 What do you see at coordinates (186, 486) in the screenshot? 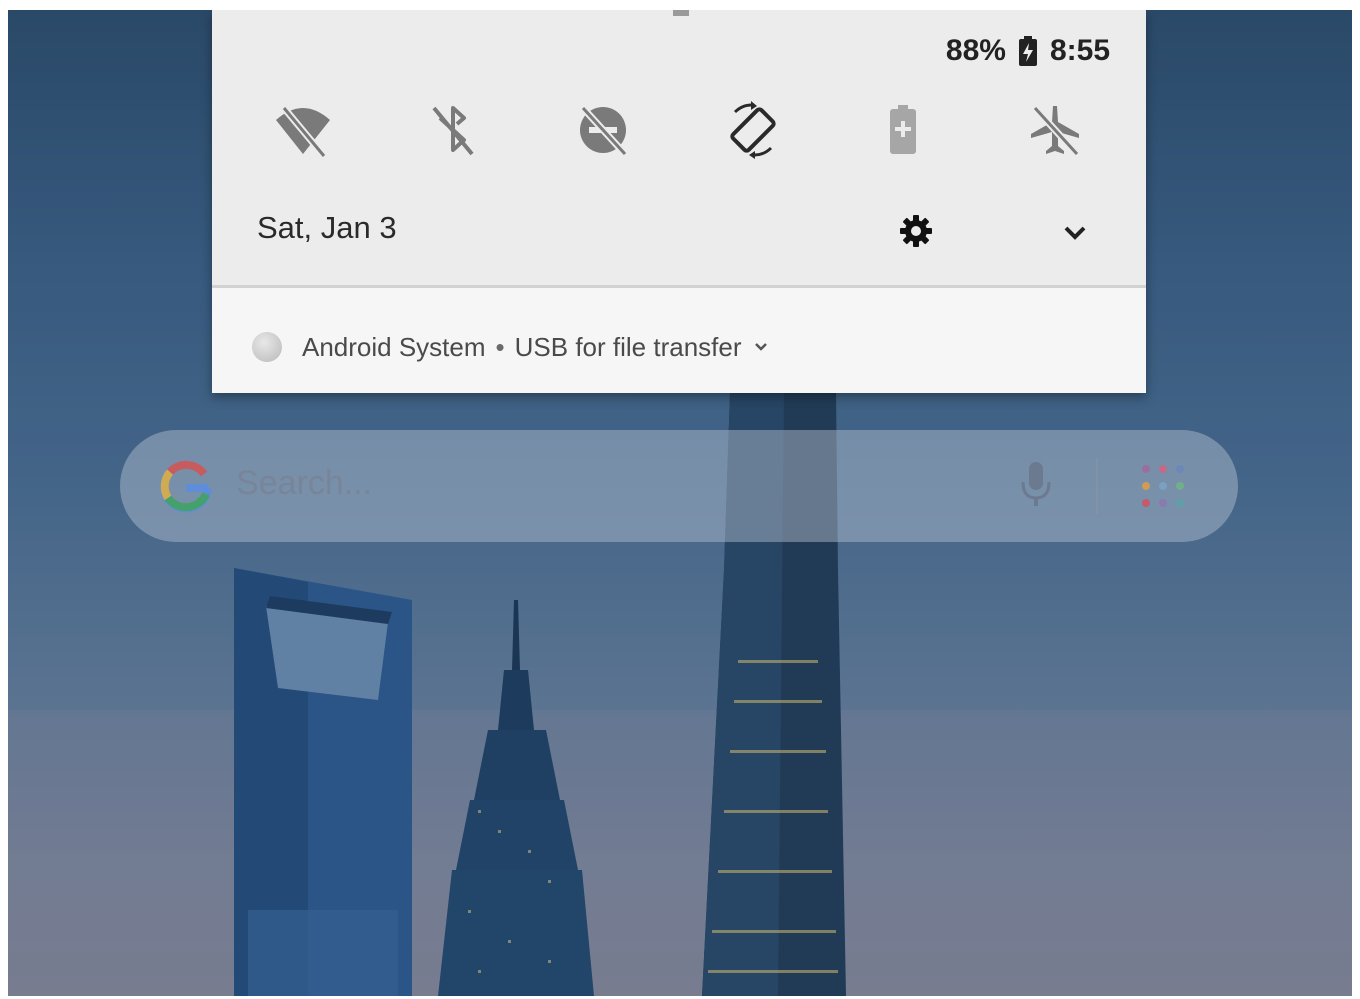
I see `google-g-icon` at bounding box center [186, 486].